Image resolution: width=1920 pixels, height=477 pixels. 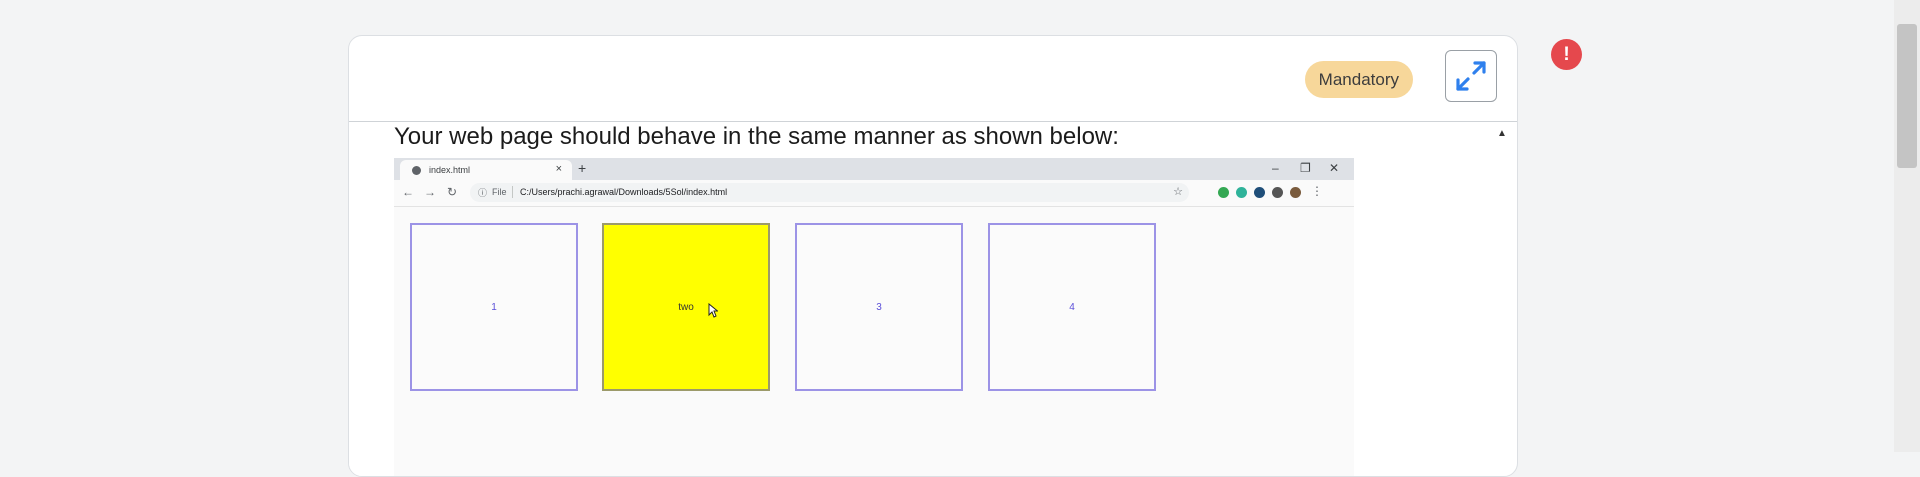 I want to click on star-icon: ☆, so click(x=1178, y=192).